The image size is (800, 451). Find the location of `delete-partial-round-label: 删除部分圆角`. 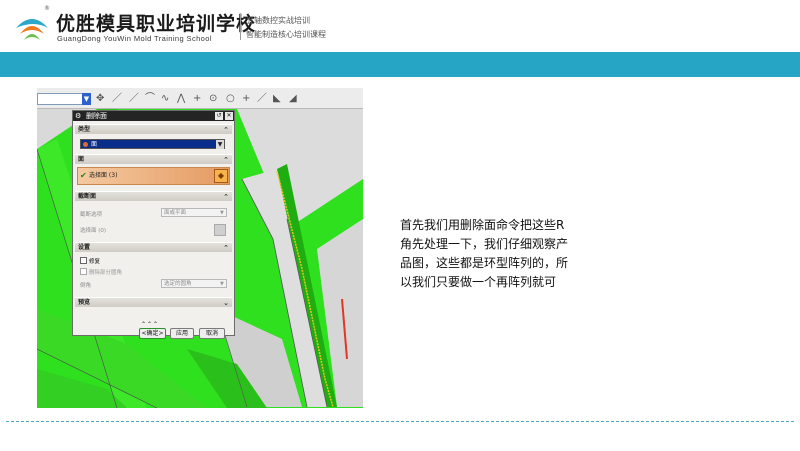

delete-partial-round-label: 删除部分圆角 is located at coordinates (106, 273).